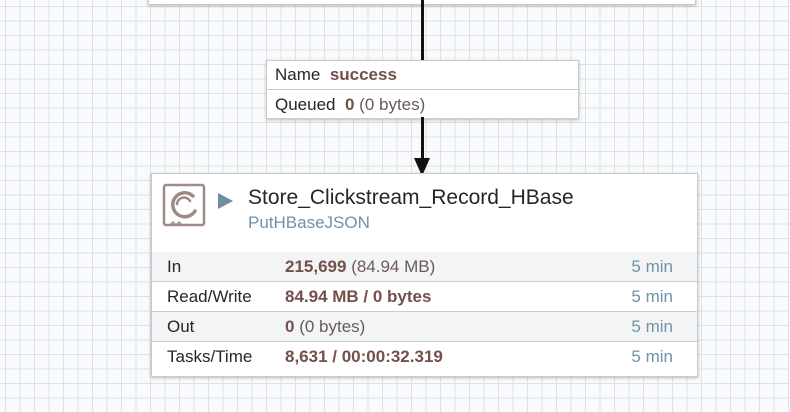  Describe the element at coordinates (305, 104) in the screenshot. I see `connection-queued-label: Queued` at that location.